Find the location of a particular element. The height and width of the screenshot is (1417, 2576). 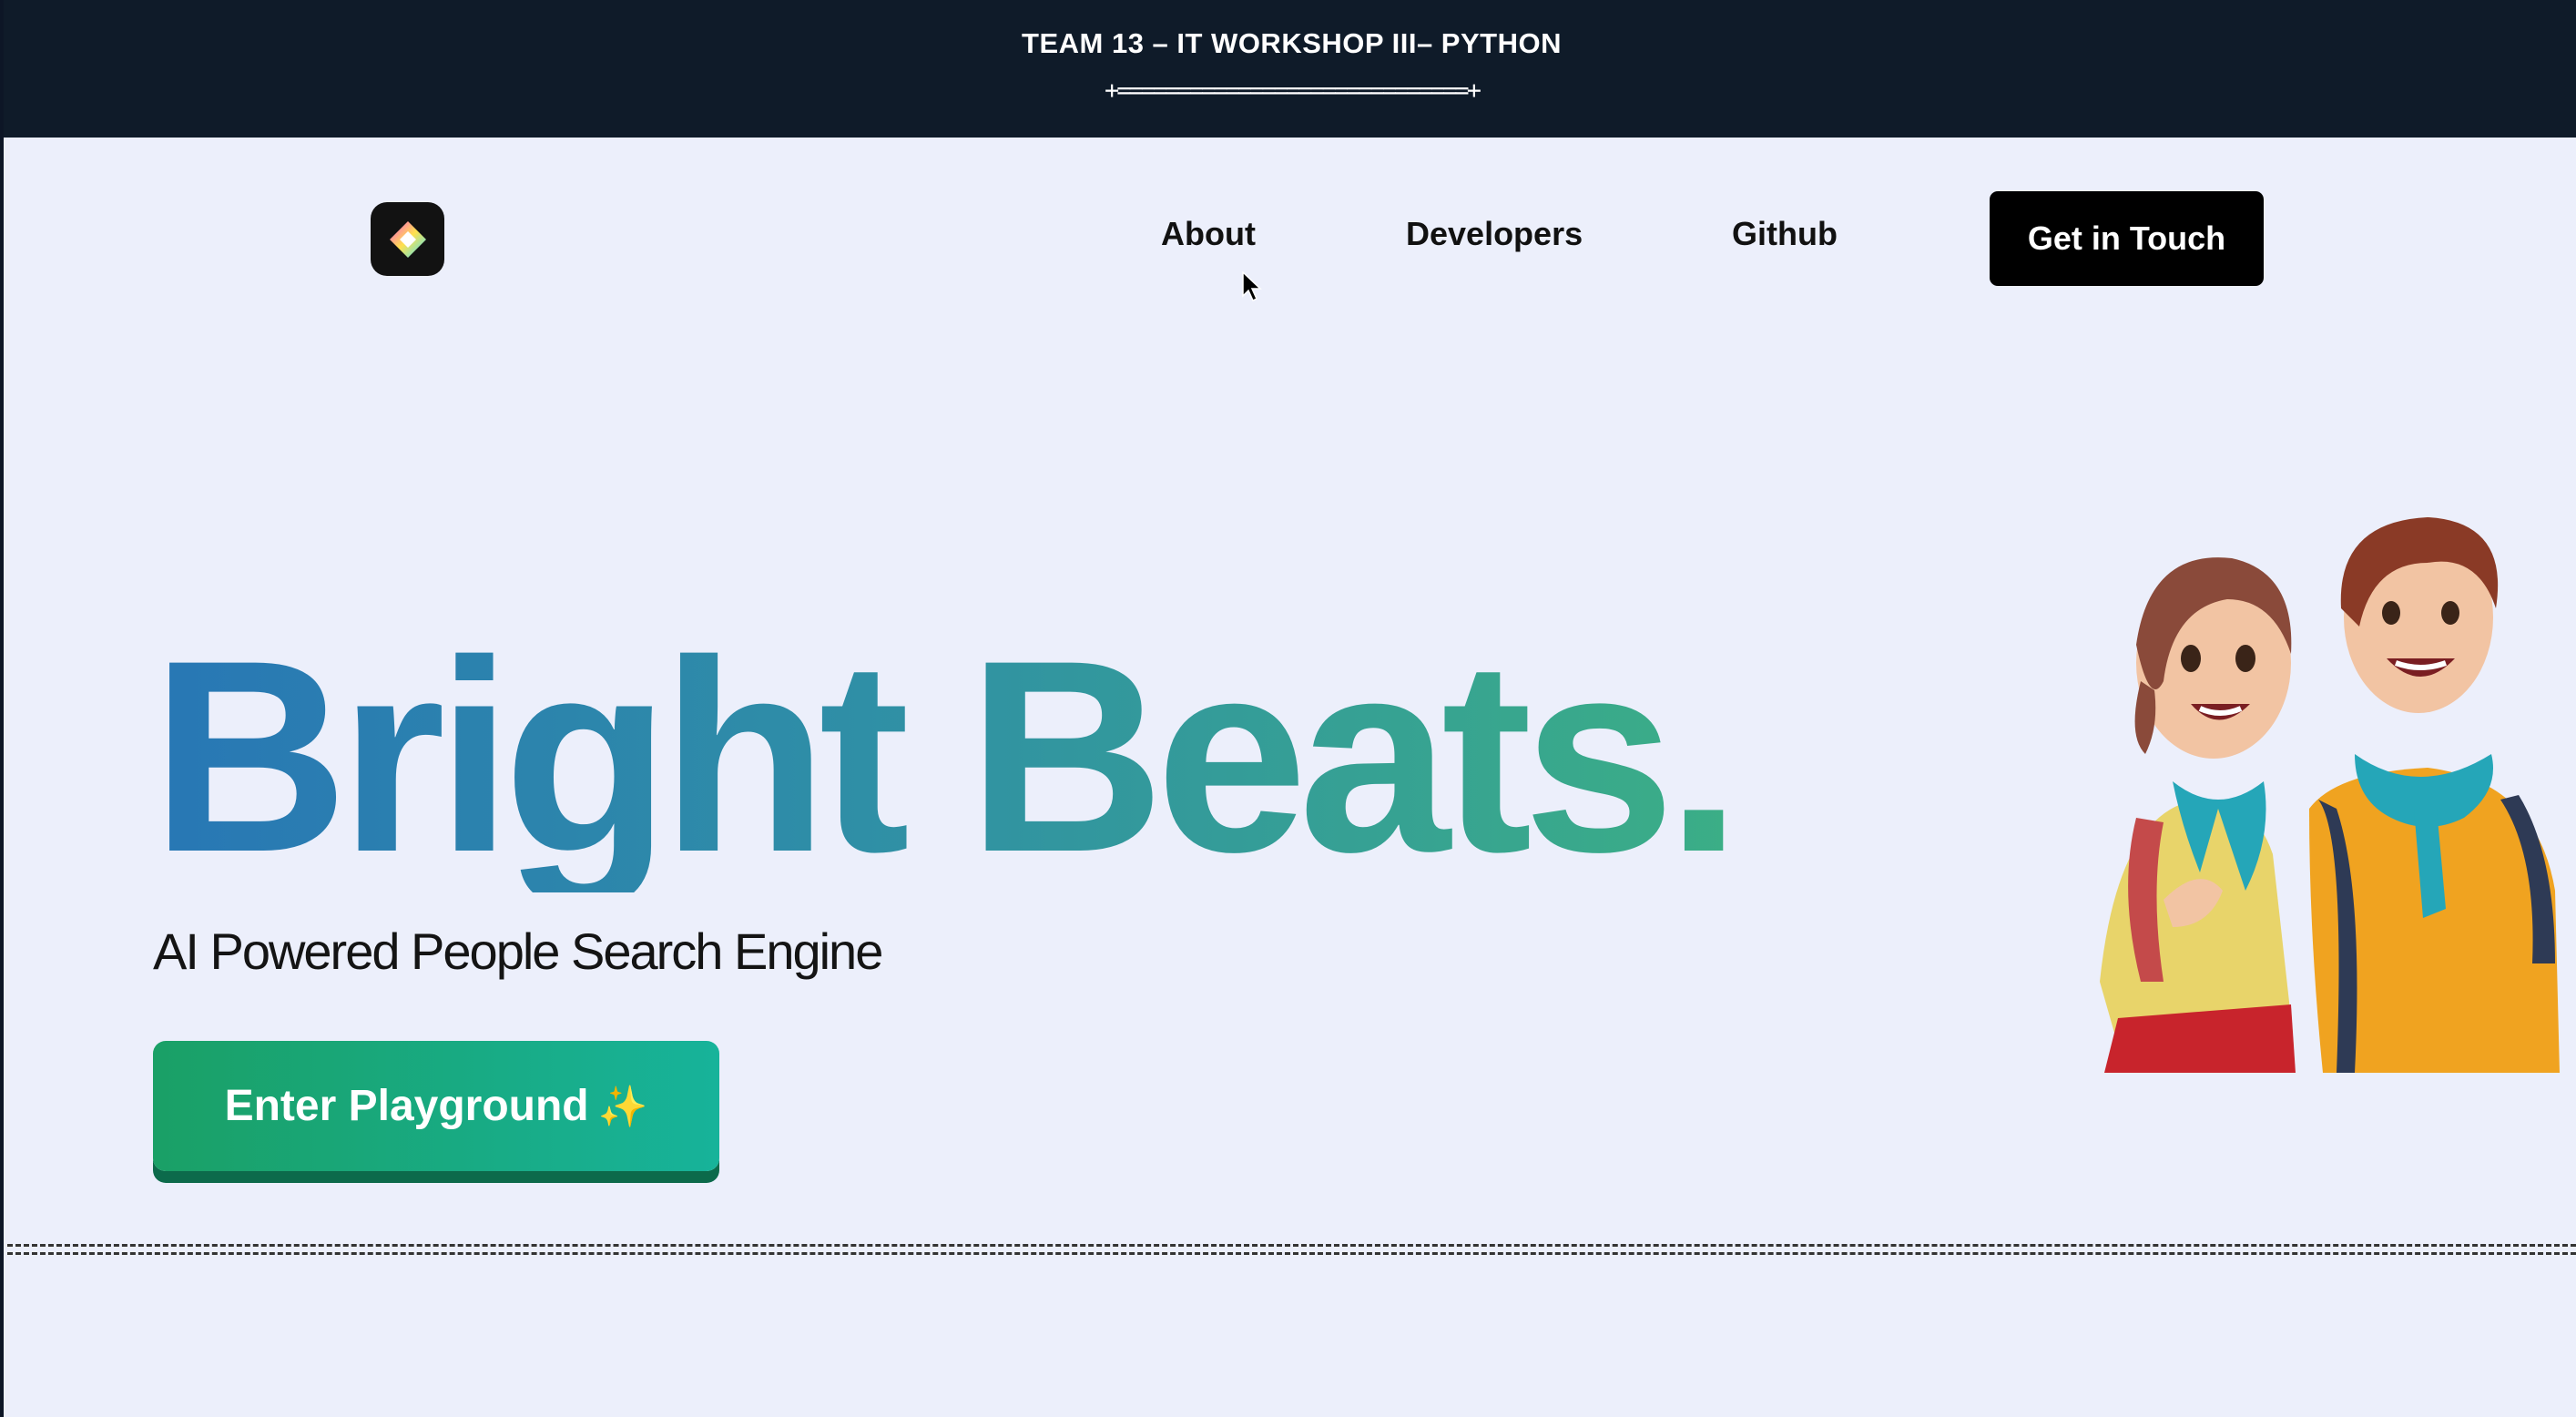

enter-playground-button: Enter Playground ✨ is located at coordinates (436, 1106).